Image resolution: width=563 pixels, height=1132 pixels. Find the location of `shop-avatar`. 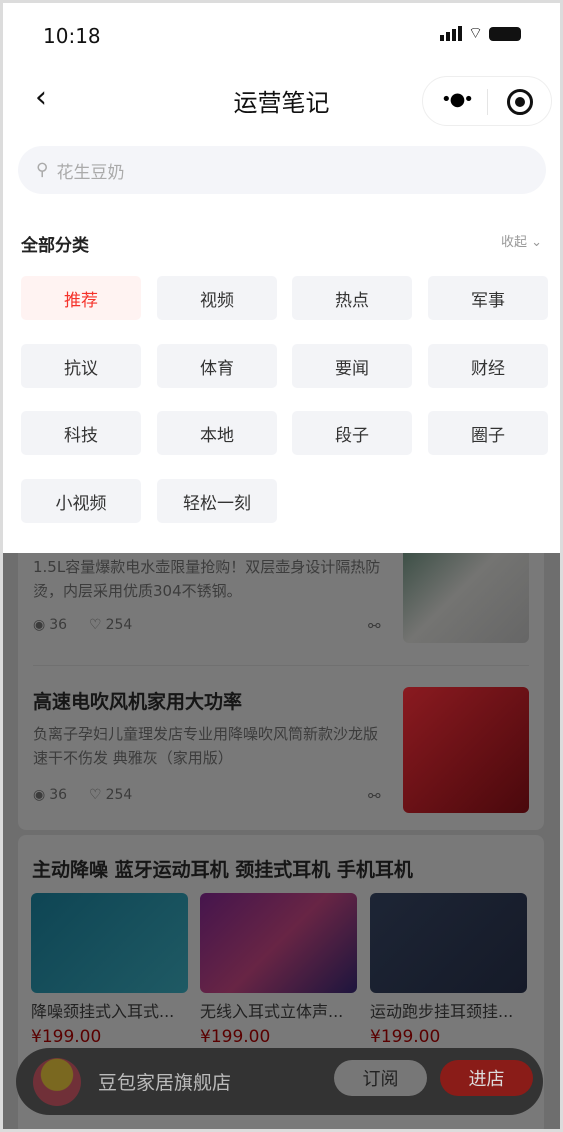

shop-avatar is located at coordinates (57, 1082).